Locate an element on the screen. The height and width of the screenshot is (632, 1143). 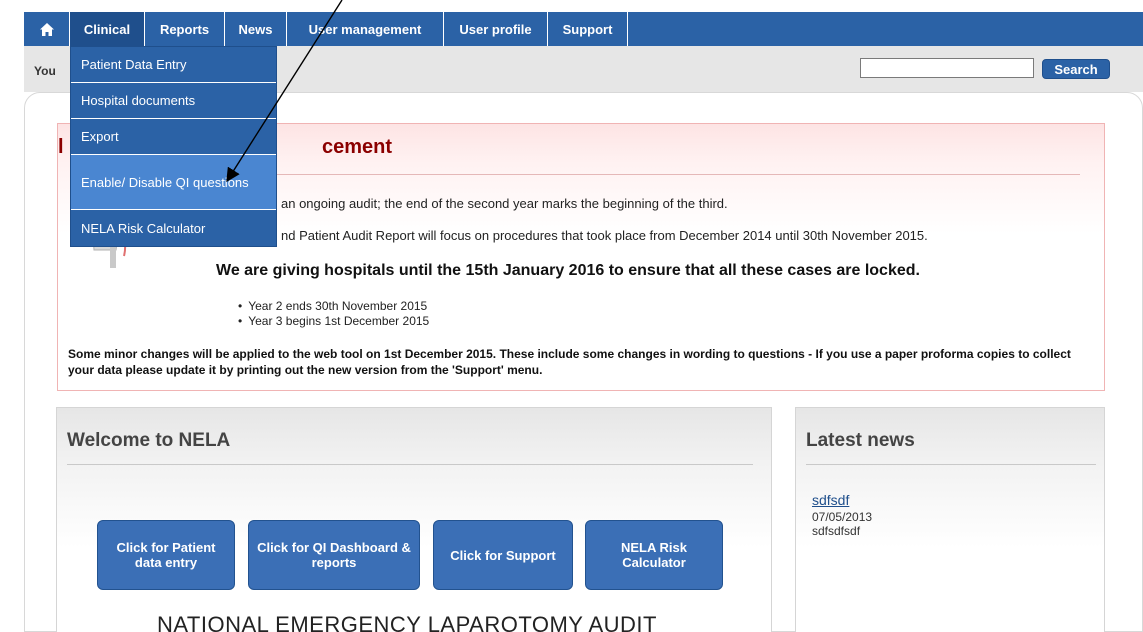
nav-tab-user-management: User management is located at coordinates (365, 29).